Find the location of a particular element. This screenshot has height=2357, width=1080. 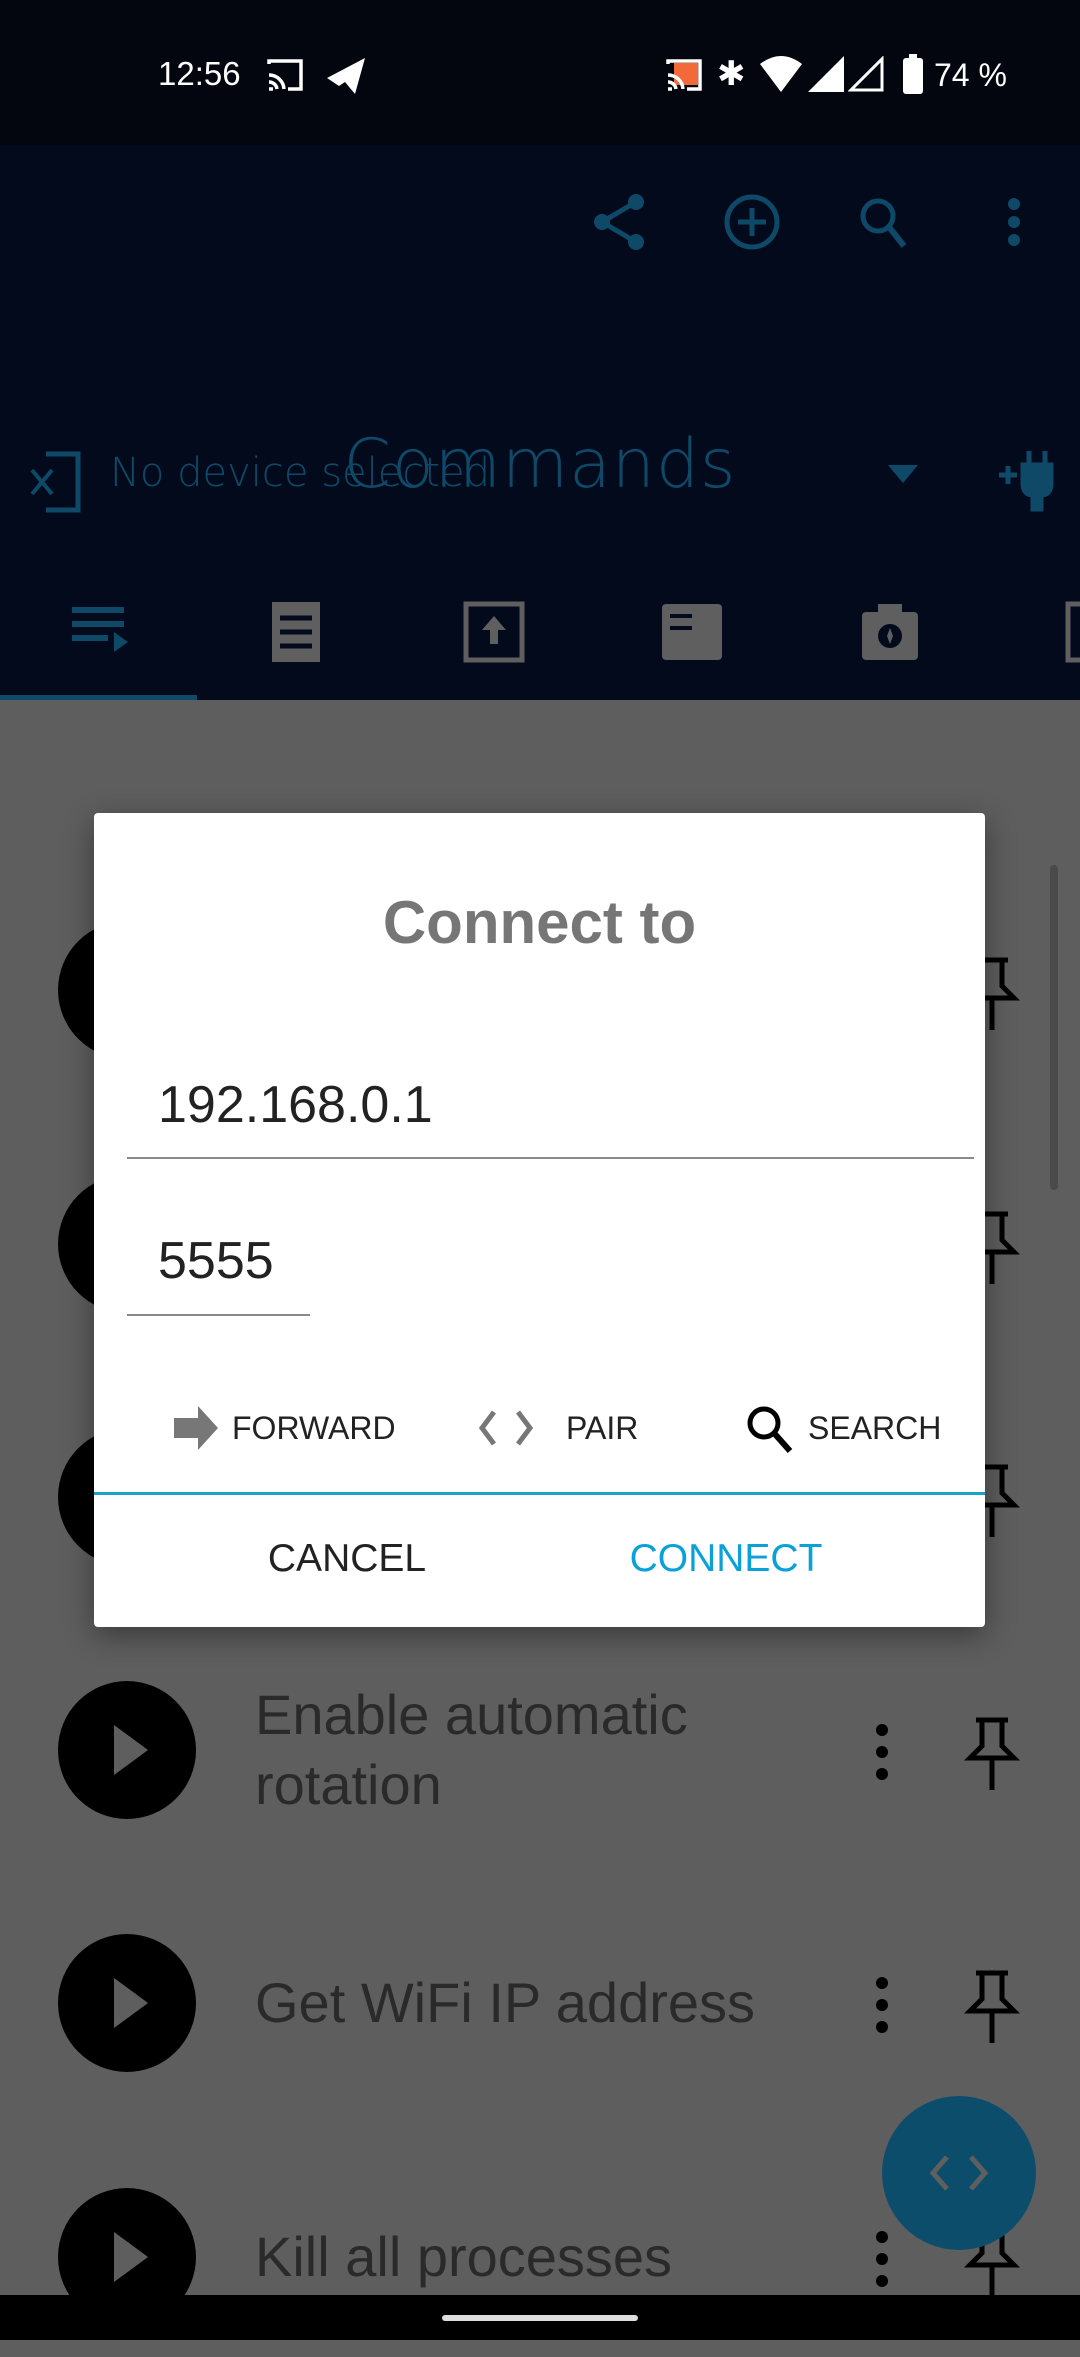

divider is located at coordinates (539, 1493).